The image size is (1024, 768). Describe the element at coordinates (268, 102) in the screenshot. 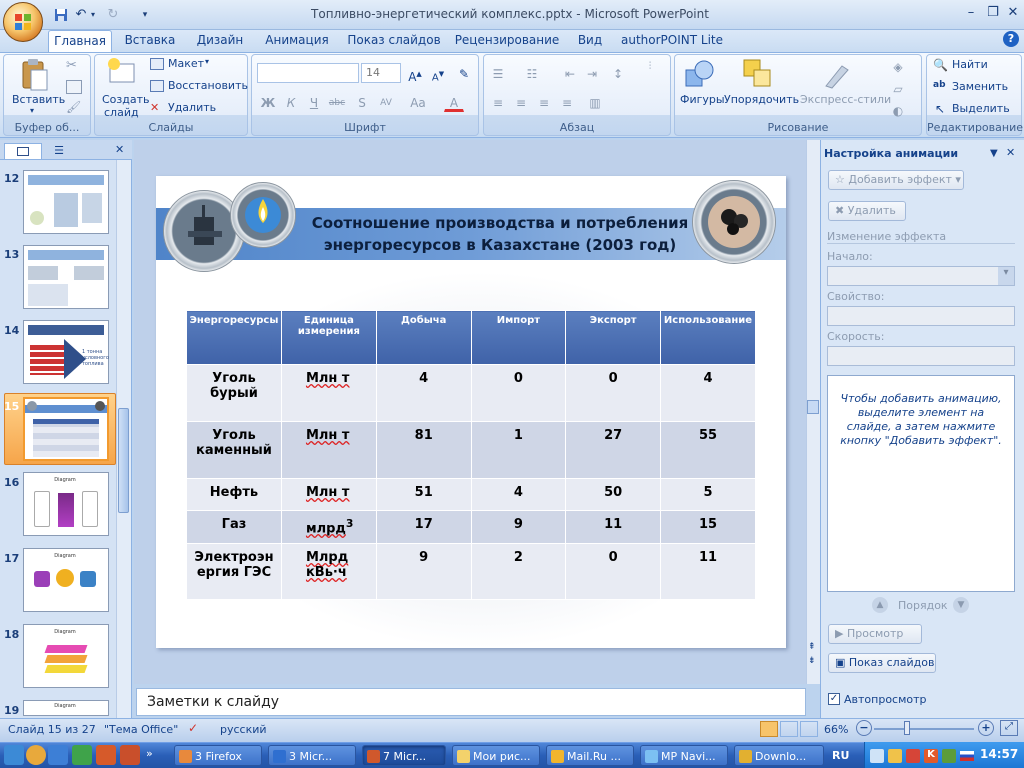

I see `bold-icon: Ж` at that location.